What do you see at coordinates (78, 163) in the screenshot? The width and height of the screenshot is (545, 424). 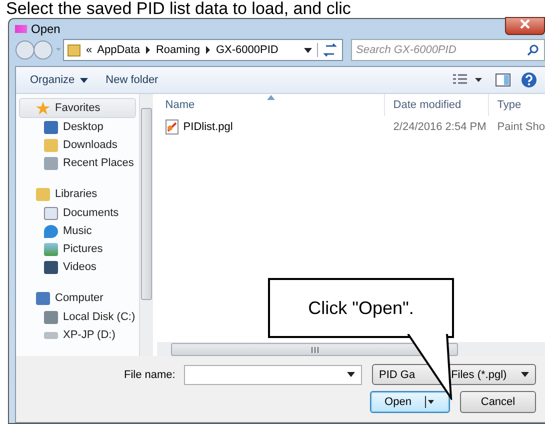 I see `nav-item: Recent Places` at bounding box center [78, 163].